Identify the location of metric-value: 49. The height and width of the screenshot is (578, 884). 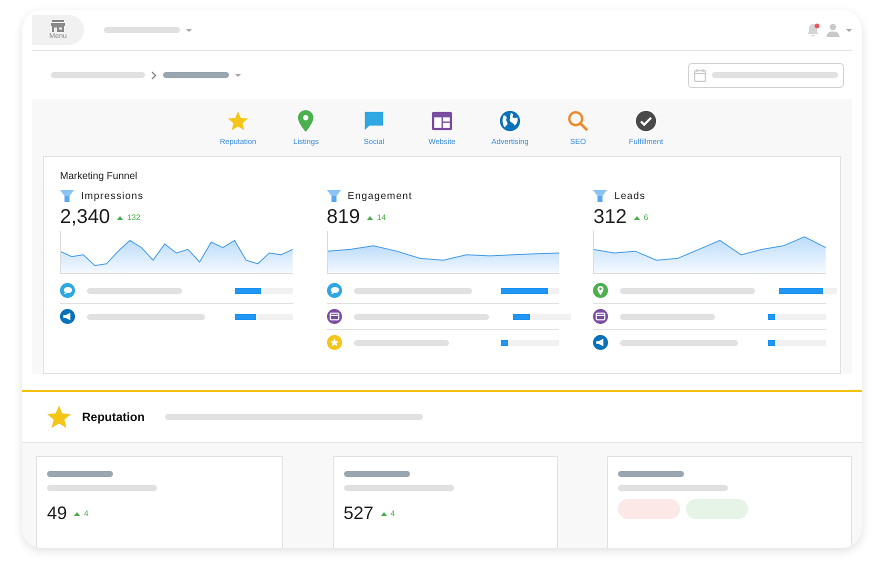
(57, 513).